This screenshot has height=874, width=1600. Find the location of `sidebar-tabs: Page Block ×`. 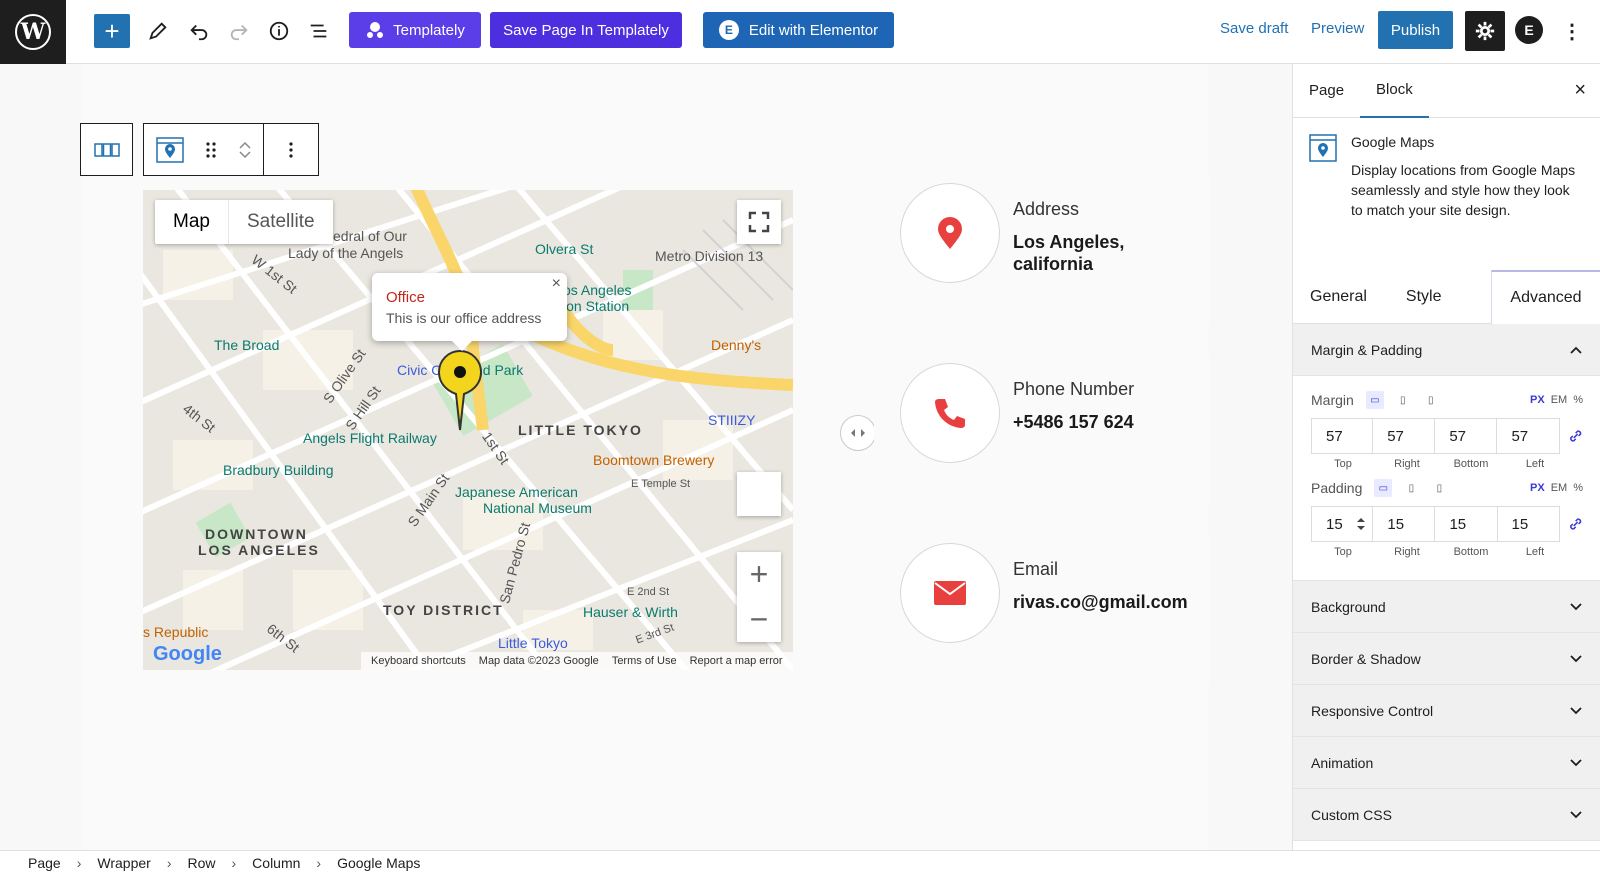

sidebar-tabs: Page Block × is located at coordinates (1446, 91).